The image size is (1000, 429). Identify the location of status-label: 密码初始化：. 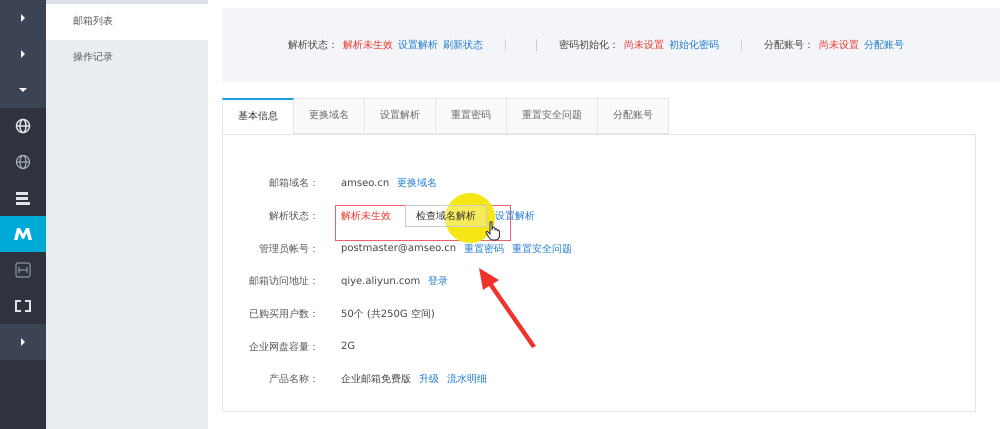
(589, 45).